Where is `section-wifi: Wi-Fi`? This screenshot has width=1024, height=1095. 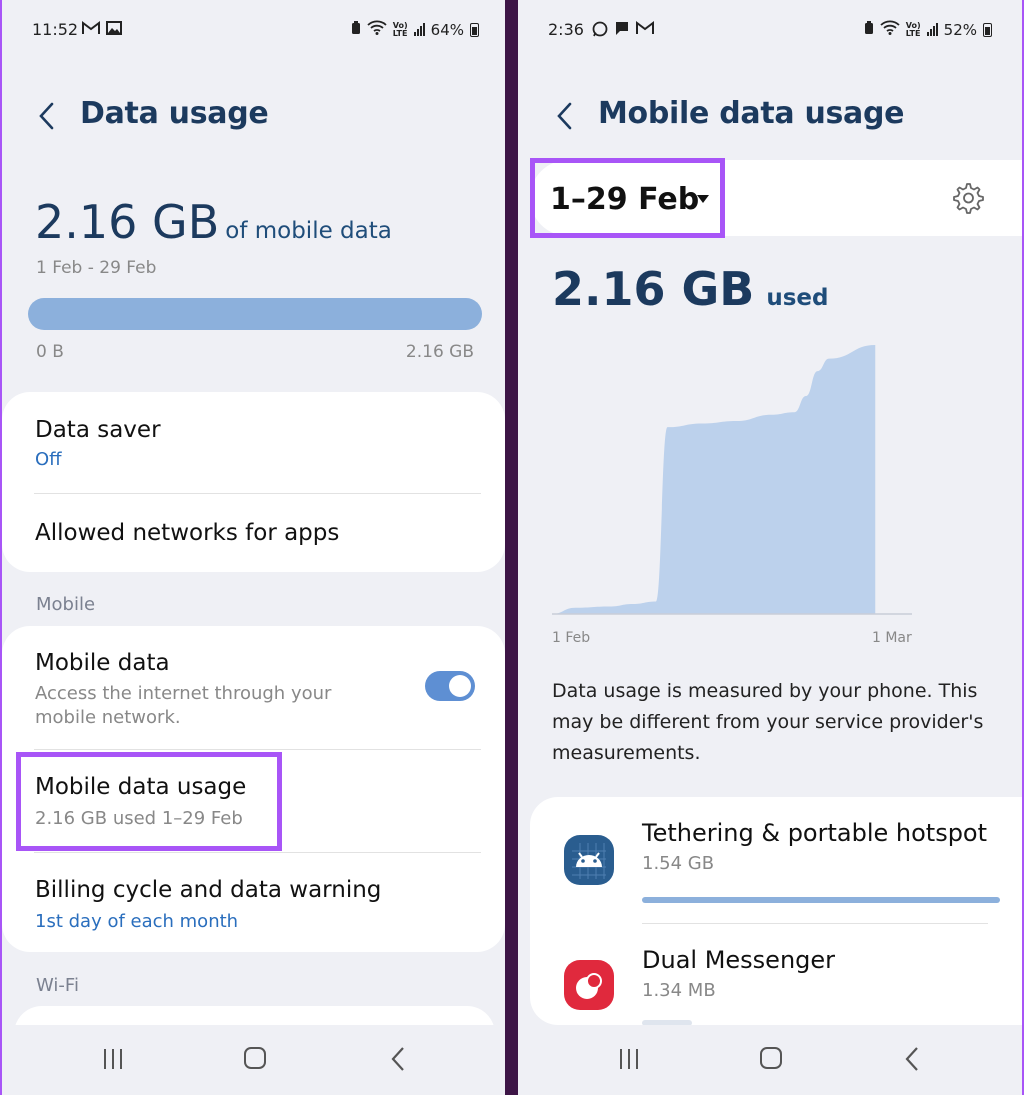
section-wifi: Wi-Fi is located at coordinates (57, 985).